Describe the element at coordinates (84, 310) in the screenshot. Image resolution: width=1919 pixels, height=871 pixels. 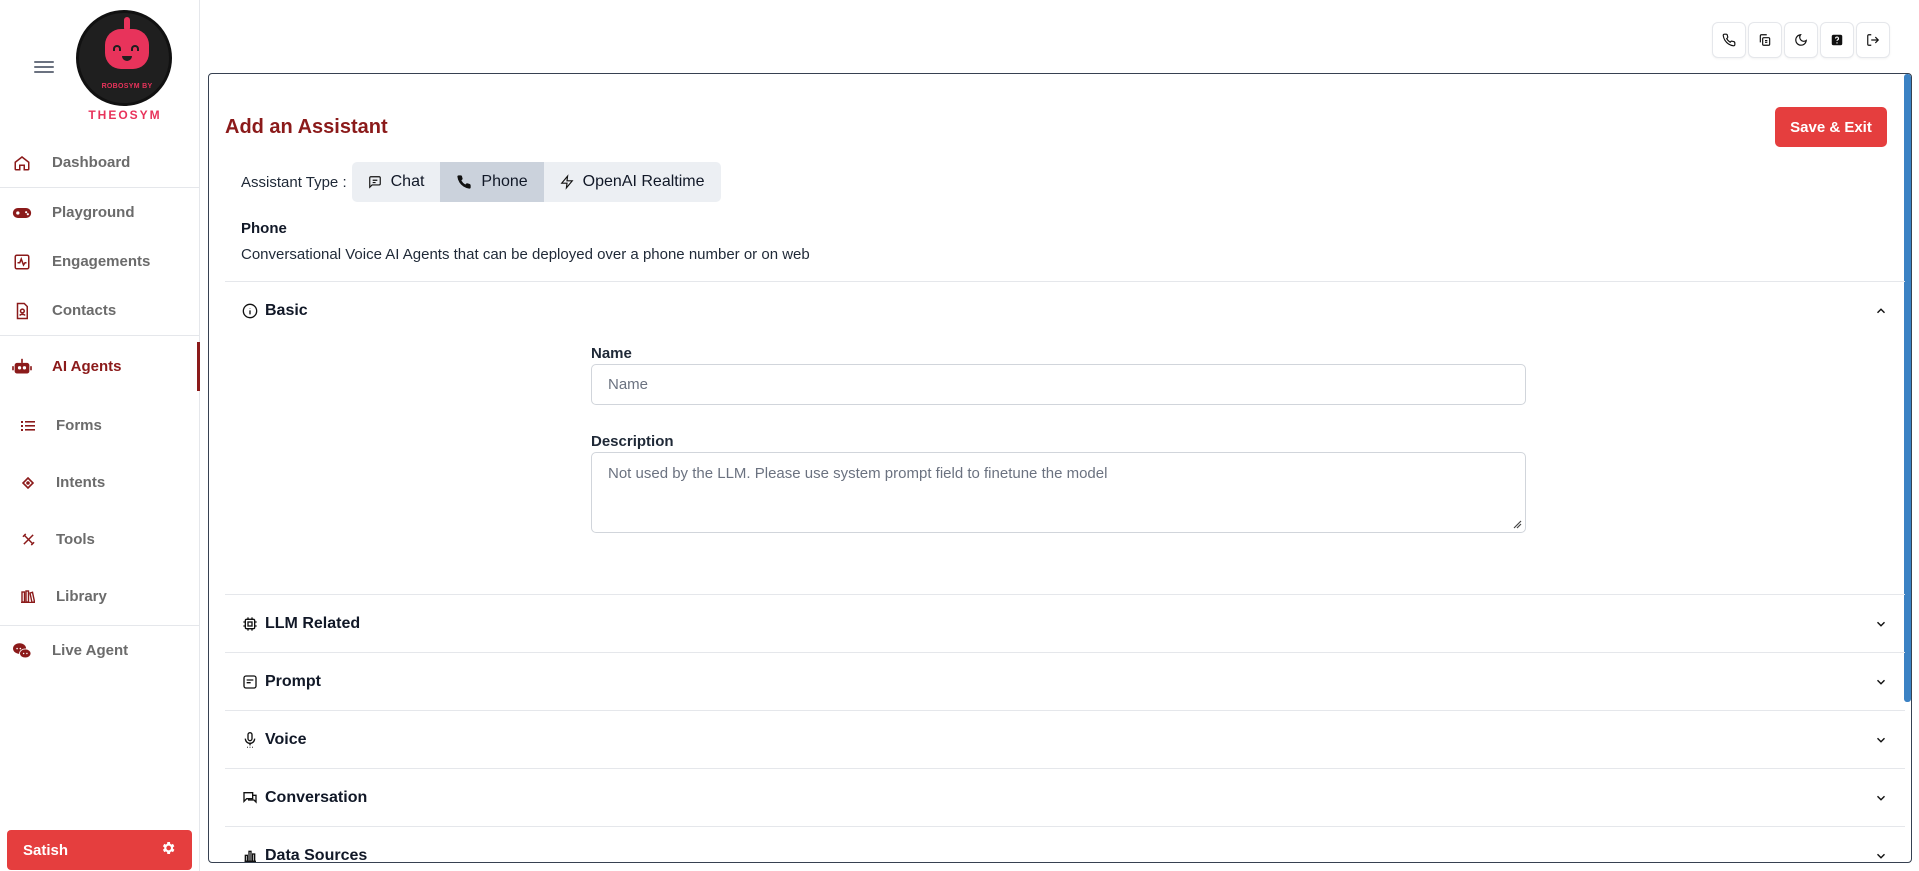
I see `sidebar-item-label: Contacts` at that location.